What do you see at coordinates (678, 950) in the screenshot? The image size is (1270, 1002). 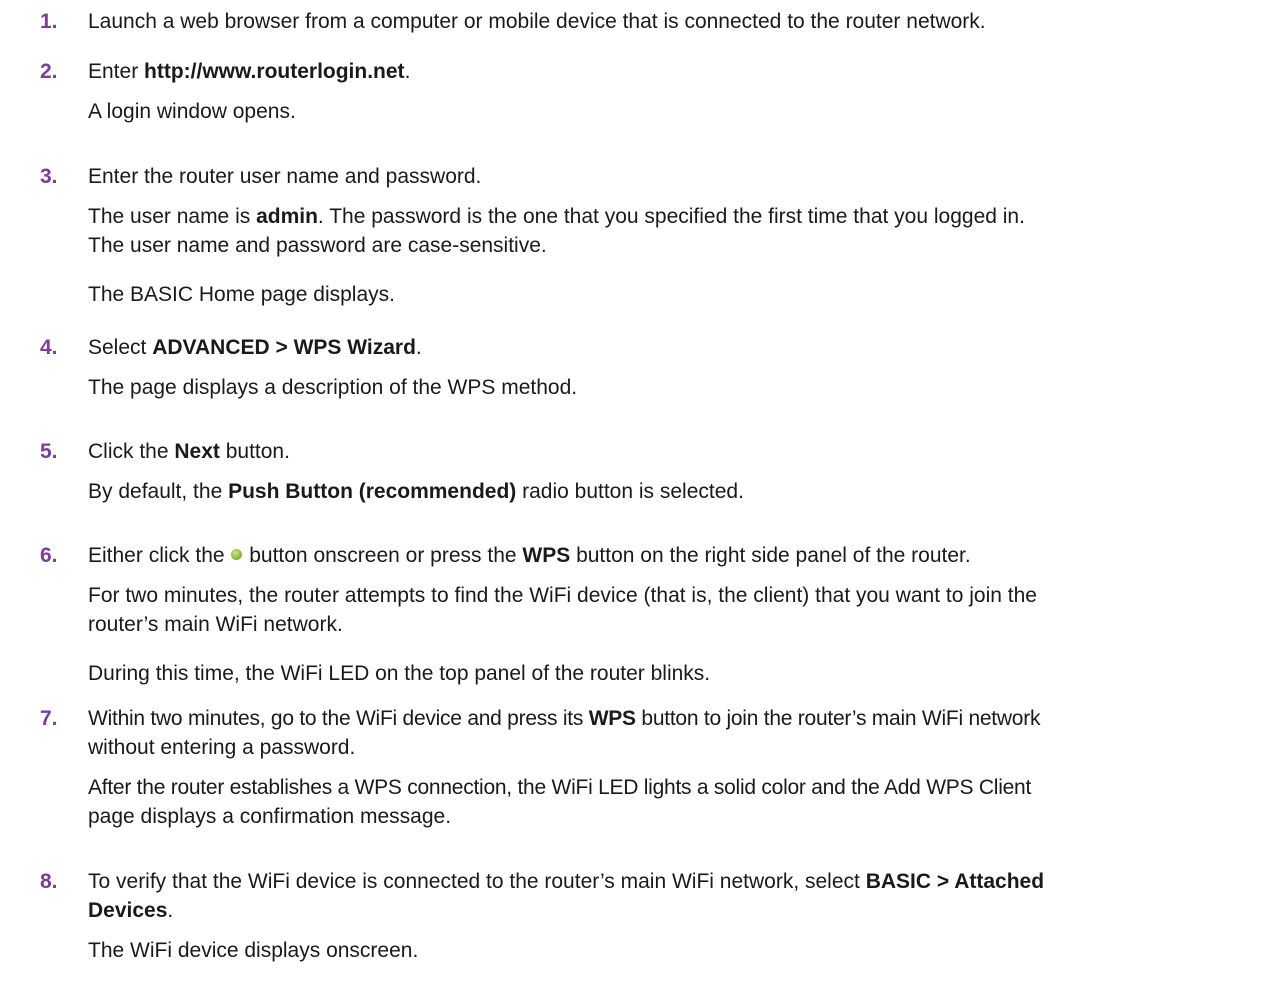 I see `step-result: The WiFi device displays onscreen.` at bounding box center [678, 950].